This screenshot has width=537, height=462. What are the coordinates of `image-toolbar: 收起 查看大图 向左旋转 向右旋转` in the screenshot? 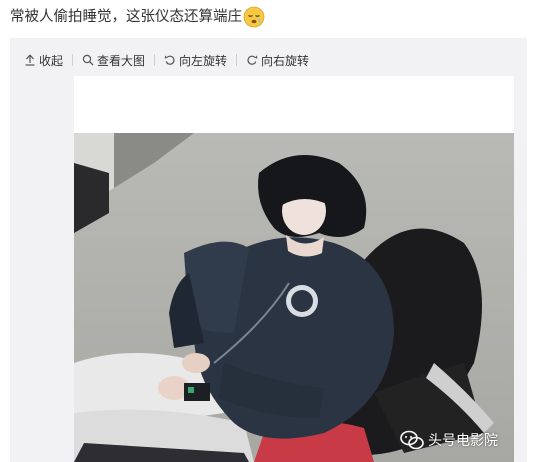 It's located at (166, 60).